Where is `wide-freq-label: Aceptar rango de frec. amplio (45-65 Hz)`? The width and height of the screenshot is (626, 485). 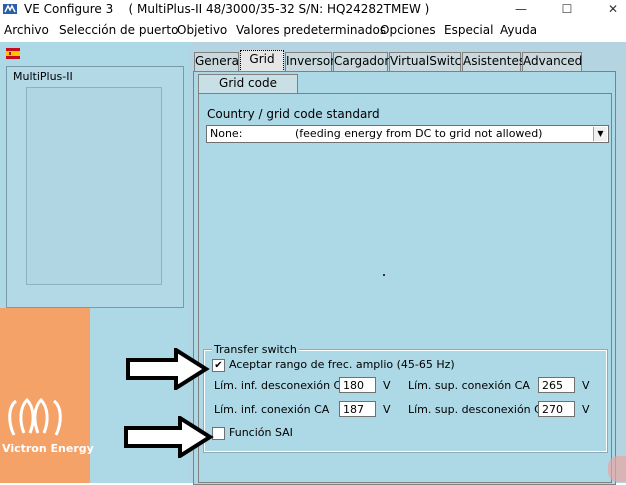
wide-freq-label: Aceptar rango de frec. amplio (45-65 Hz) is located at coordinates (342, 364).